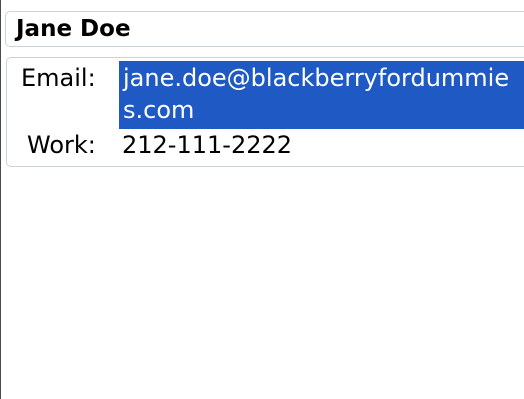 Image resolution: width=524 pixels, height=399 pixels. I want to click on work-phone-value: 212-111-2222, so click(207, 145).